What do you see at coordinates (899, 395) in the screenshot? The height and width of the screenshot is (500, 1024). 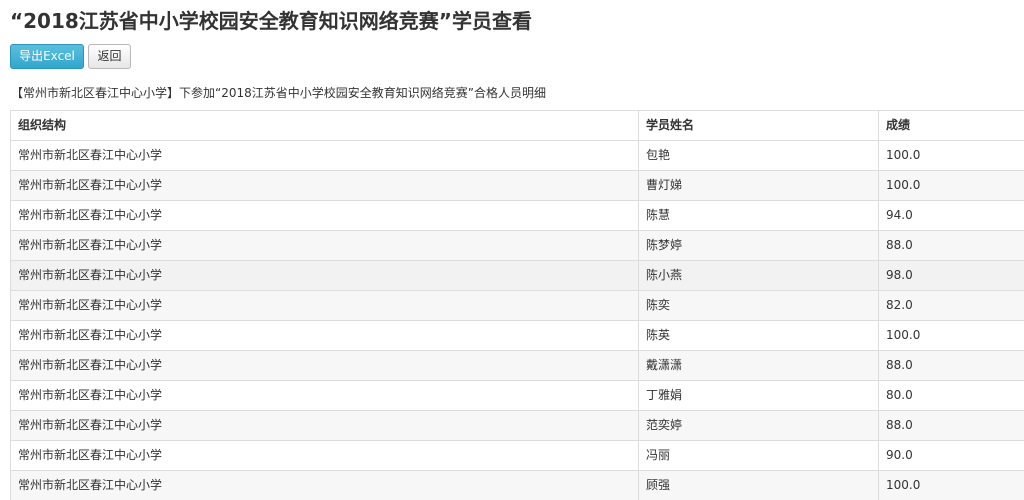 I see `cell-score: 80.0` at bounding box center [899, 395].